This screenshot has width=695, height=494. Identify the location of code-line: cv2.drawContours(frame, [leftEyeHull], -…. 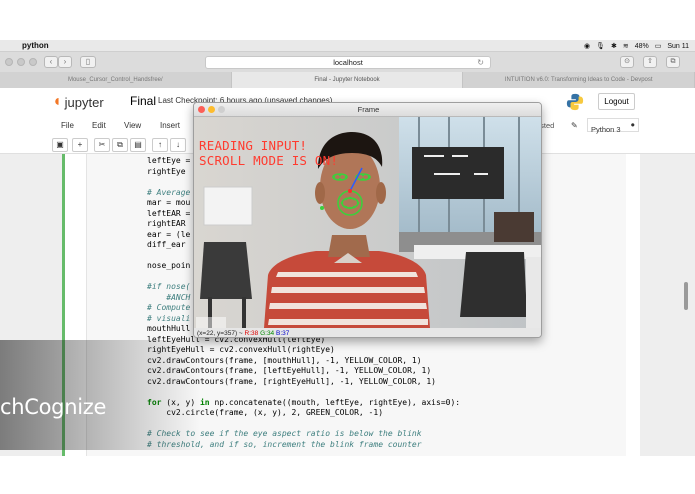
(289, 370).